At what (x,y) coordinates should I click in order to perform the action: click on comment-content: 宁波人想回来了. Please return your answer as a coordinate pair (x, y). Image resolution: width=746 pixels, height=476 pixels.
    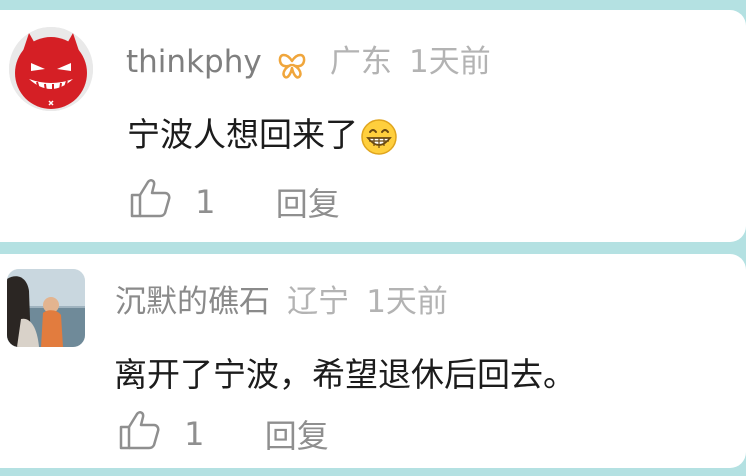
    Looking at the image, I should click on (262, 132).